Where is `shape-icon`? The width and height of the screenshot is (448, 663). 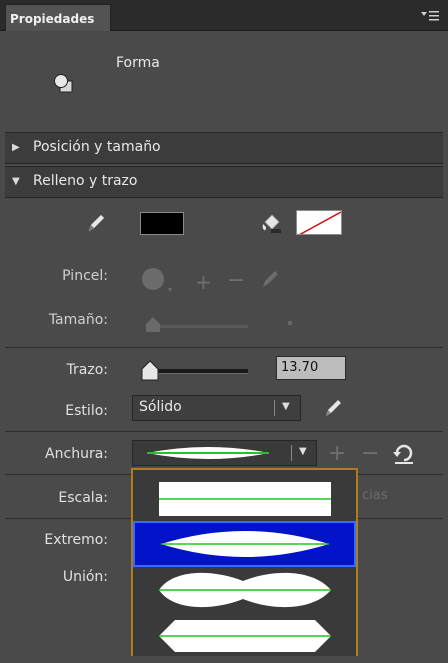
shape-icon is located at coordinates (63, 83).